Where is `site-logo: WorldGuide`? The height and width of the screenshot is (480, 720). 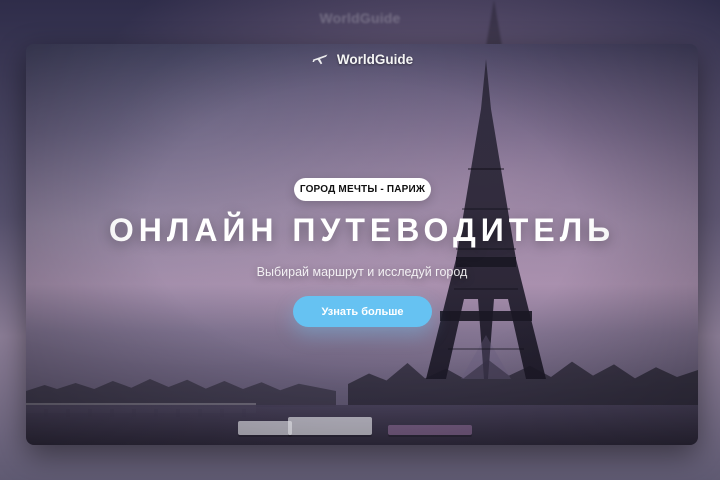
site-logo: WorldGuide is located at coordinates (362, 59).